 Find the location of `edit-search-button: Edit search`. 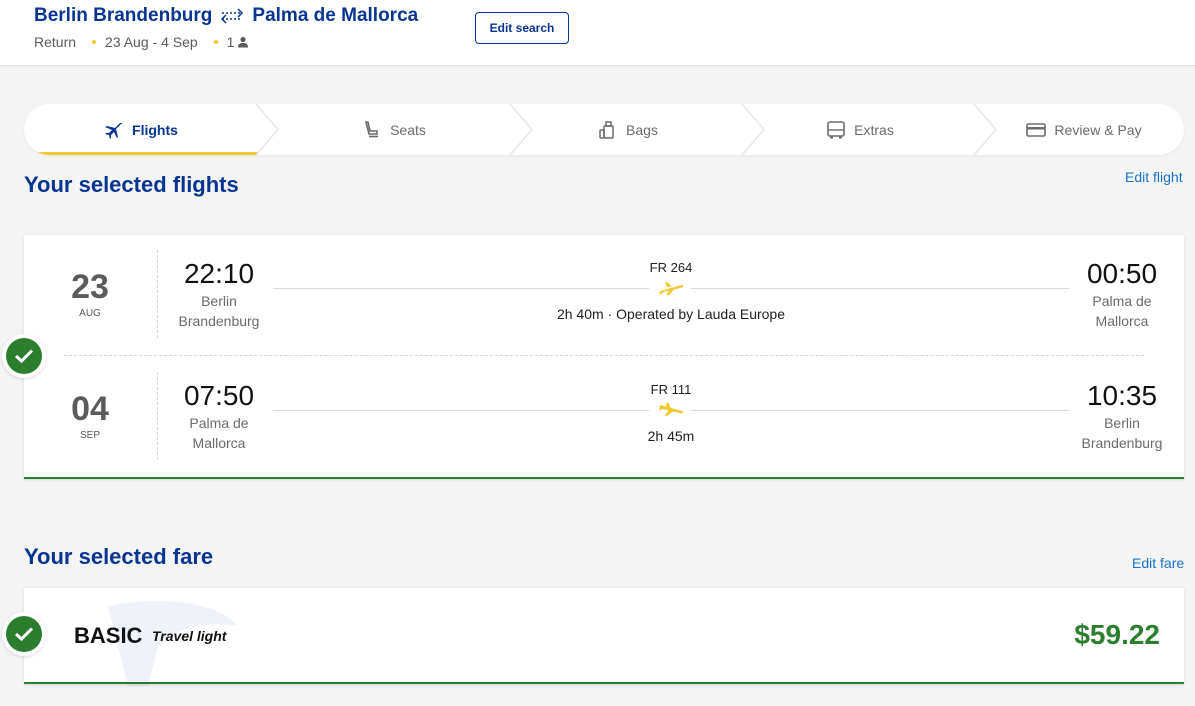

edit-search-button: Edit search is located at coordinates (522, 28).